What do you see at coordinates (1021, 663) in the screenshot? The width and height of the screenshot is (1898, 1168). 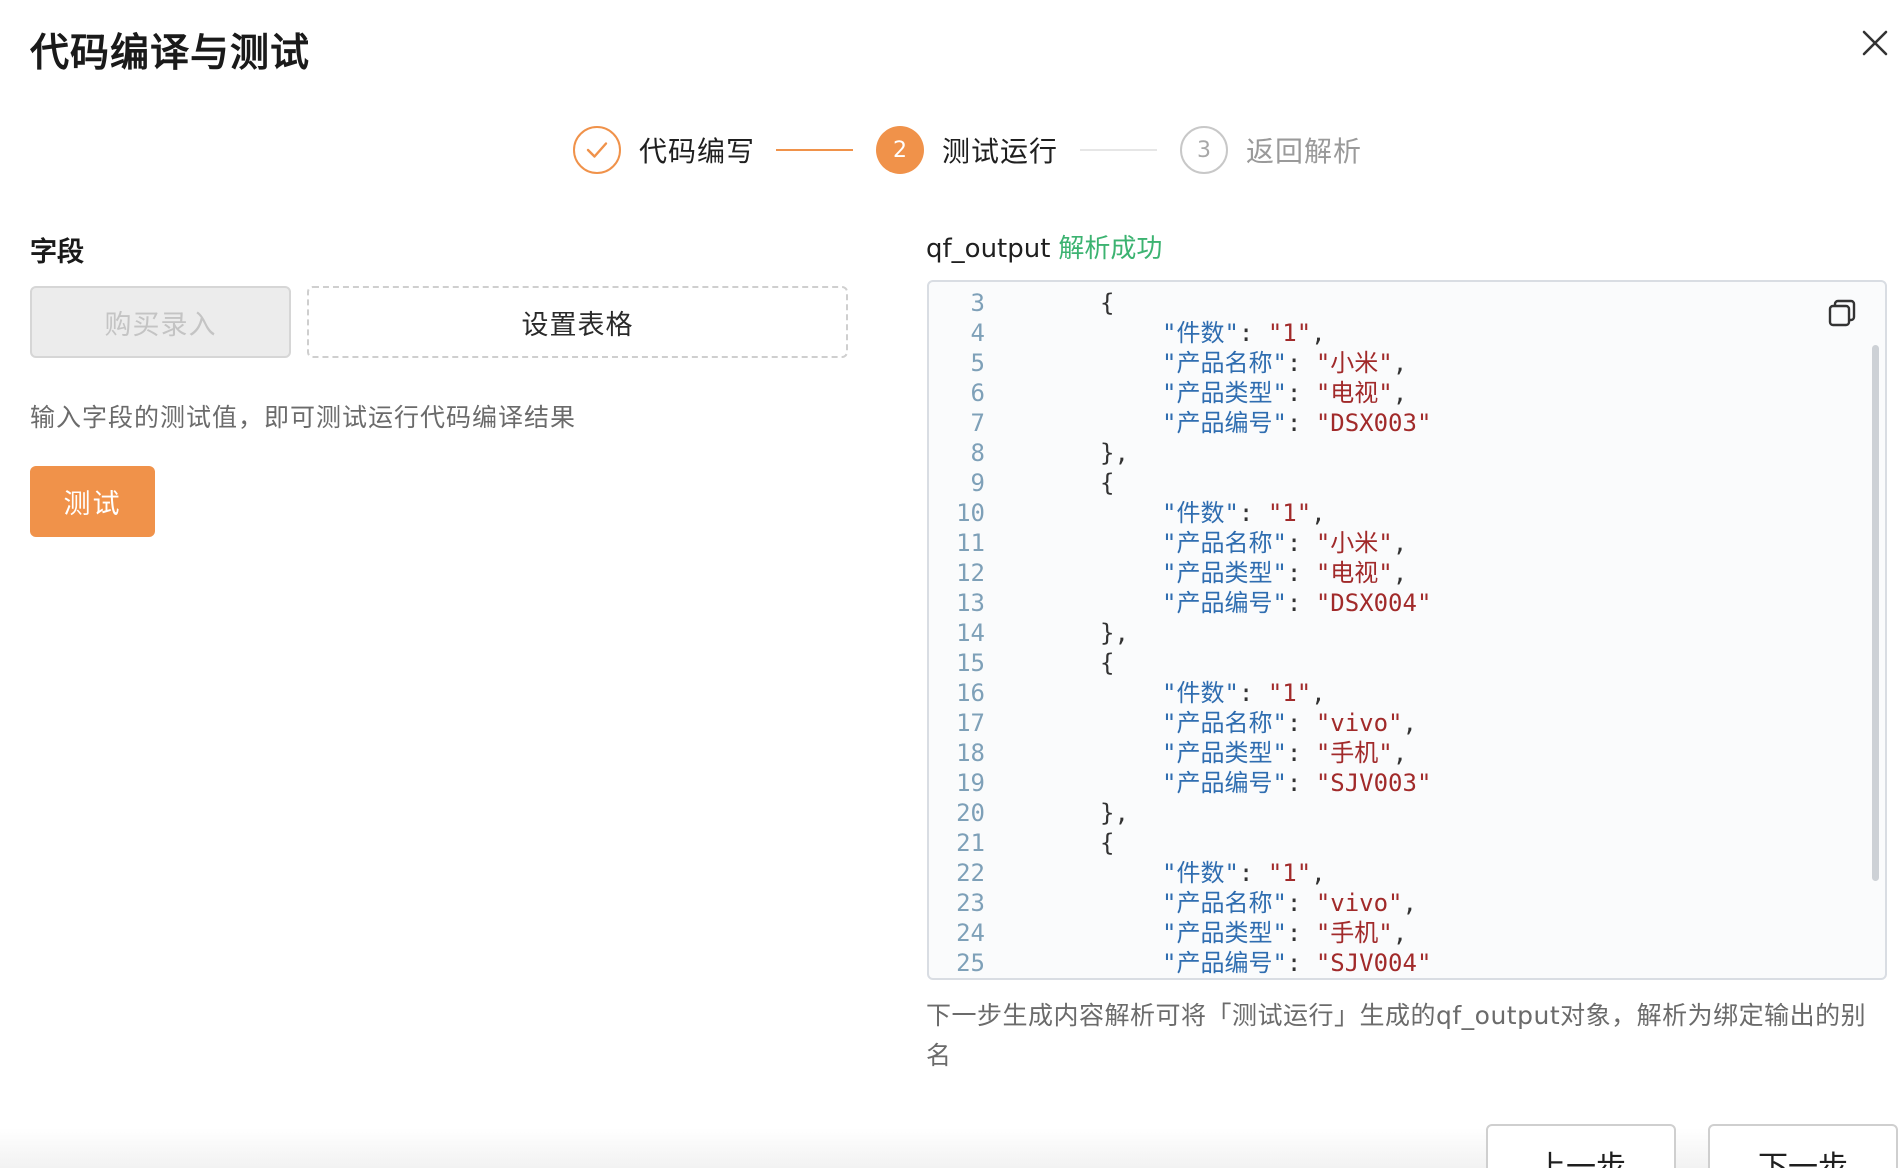 I see `code-line: 15{` at bounding box center [1021, 663].